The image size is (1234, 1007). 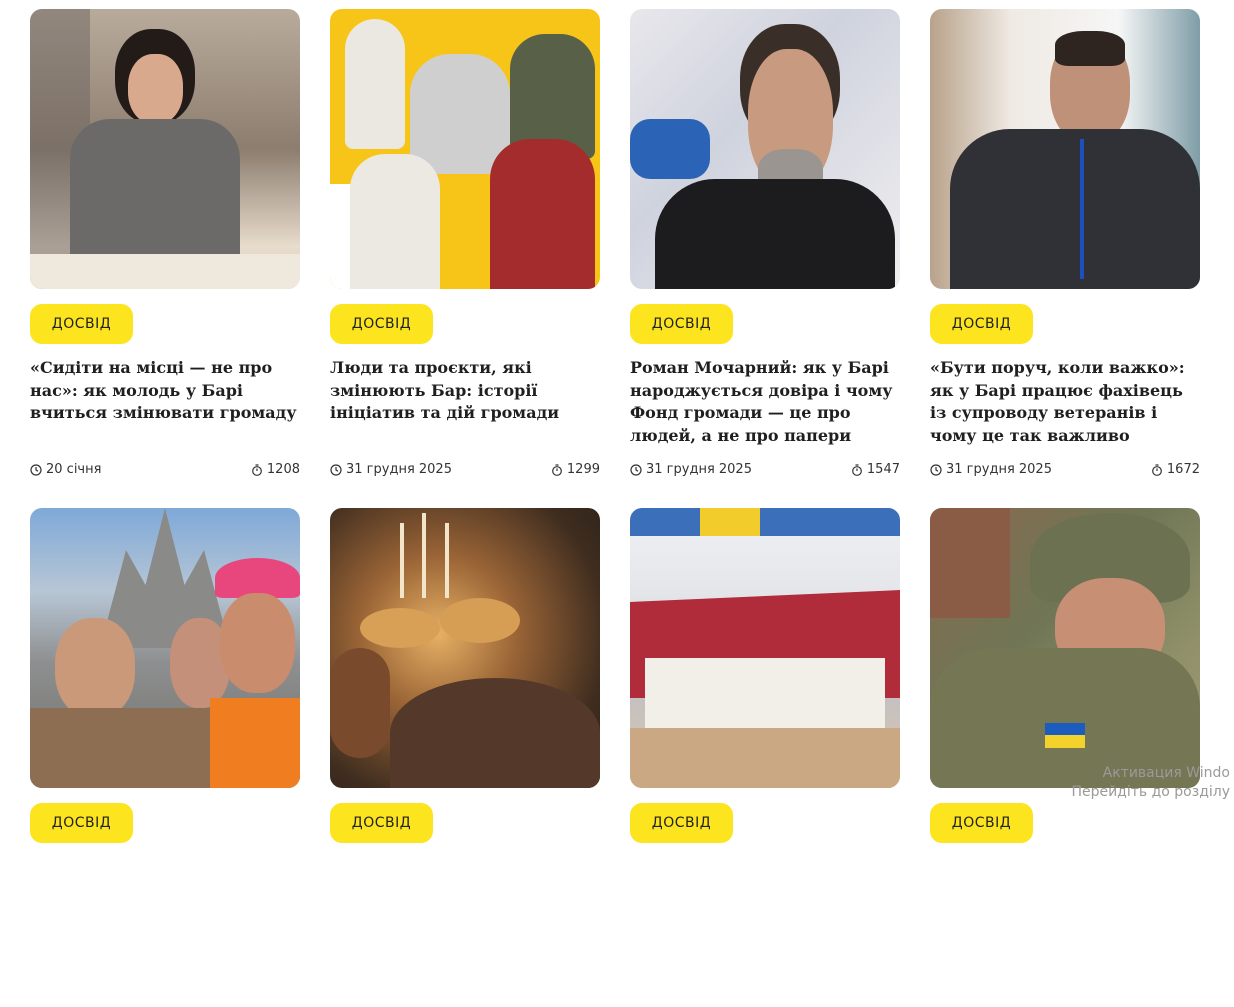 I want to click on article-meta: 31 грудня 2025 1547, so click(x=765, y=469).